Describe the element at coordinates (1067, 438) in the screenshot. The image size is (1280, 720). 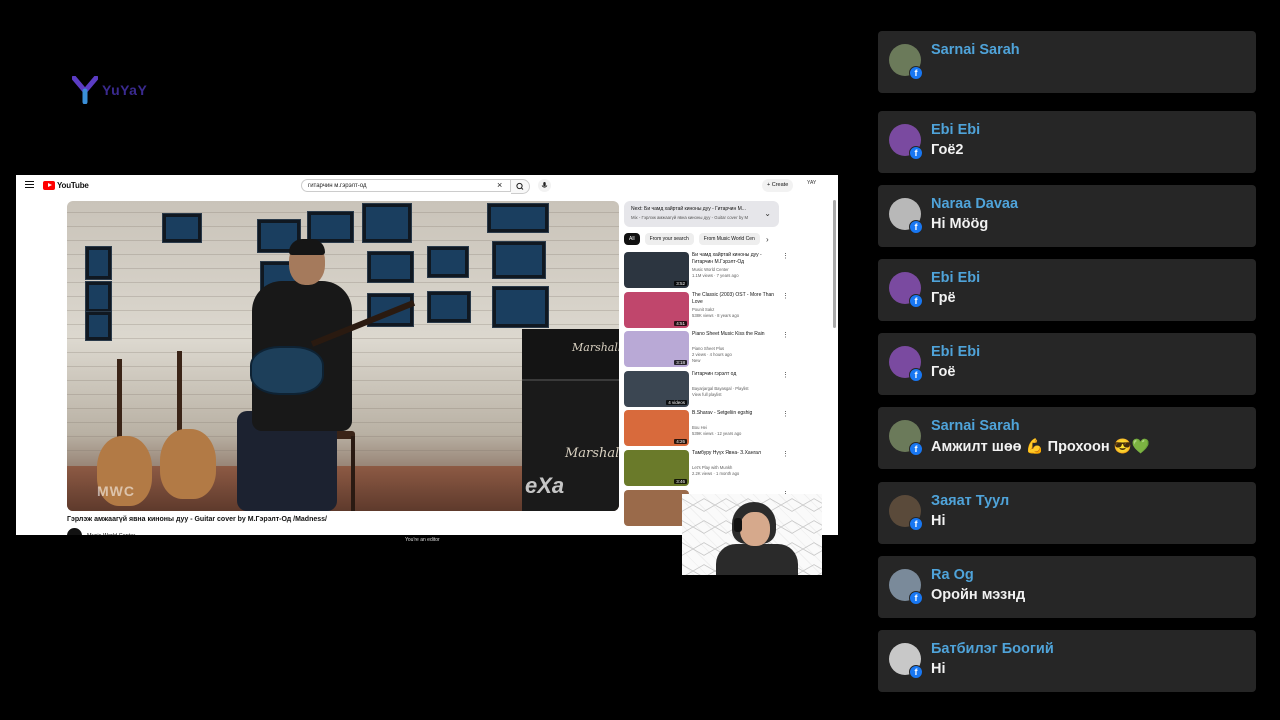
I see `comment-card: f Sarnai Sarah Амжилт шөө 💪 Прохоон 😎💚` at that location.